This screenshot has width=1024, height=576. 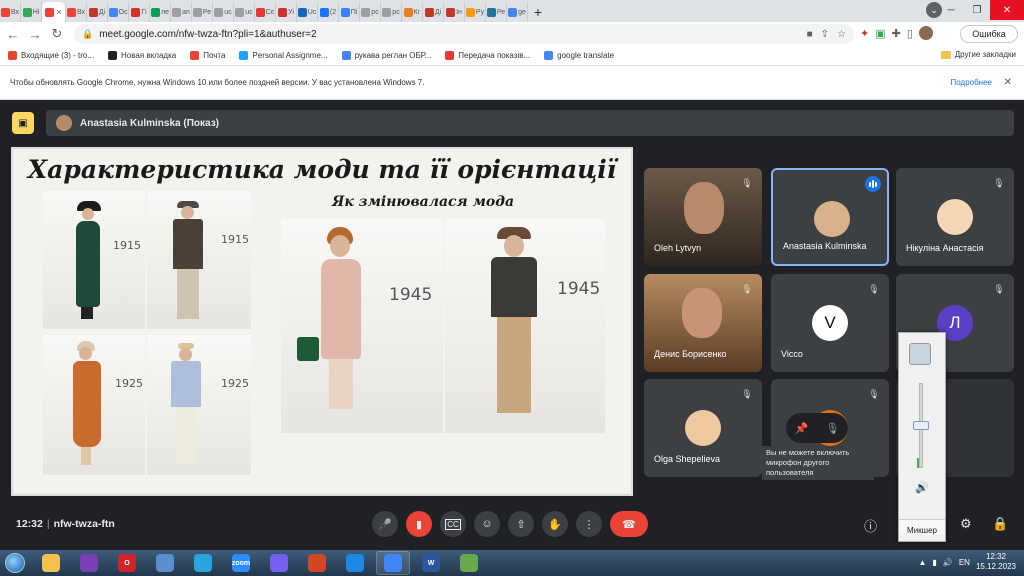 I want to click on mic-button: 🎤, so click(x=385, y=524).